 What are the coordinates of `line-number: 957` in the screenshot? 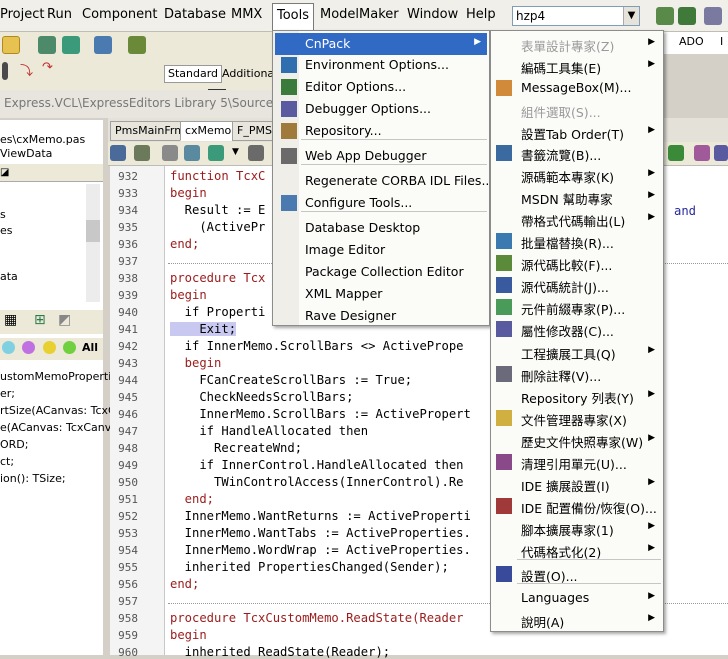 It's located at (128, 601).